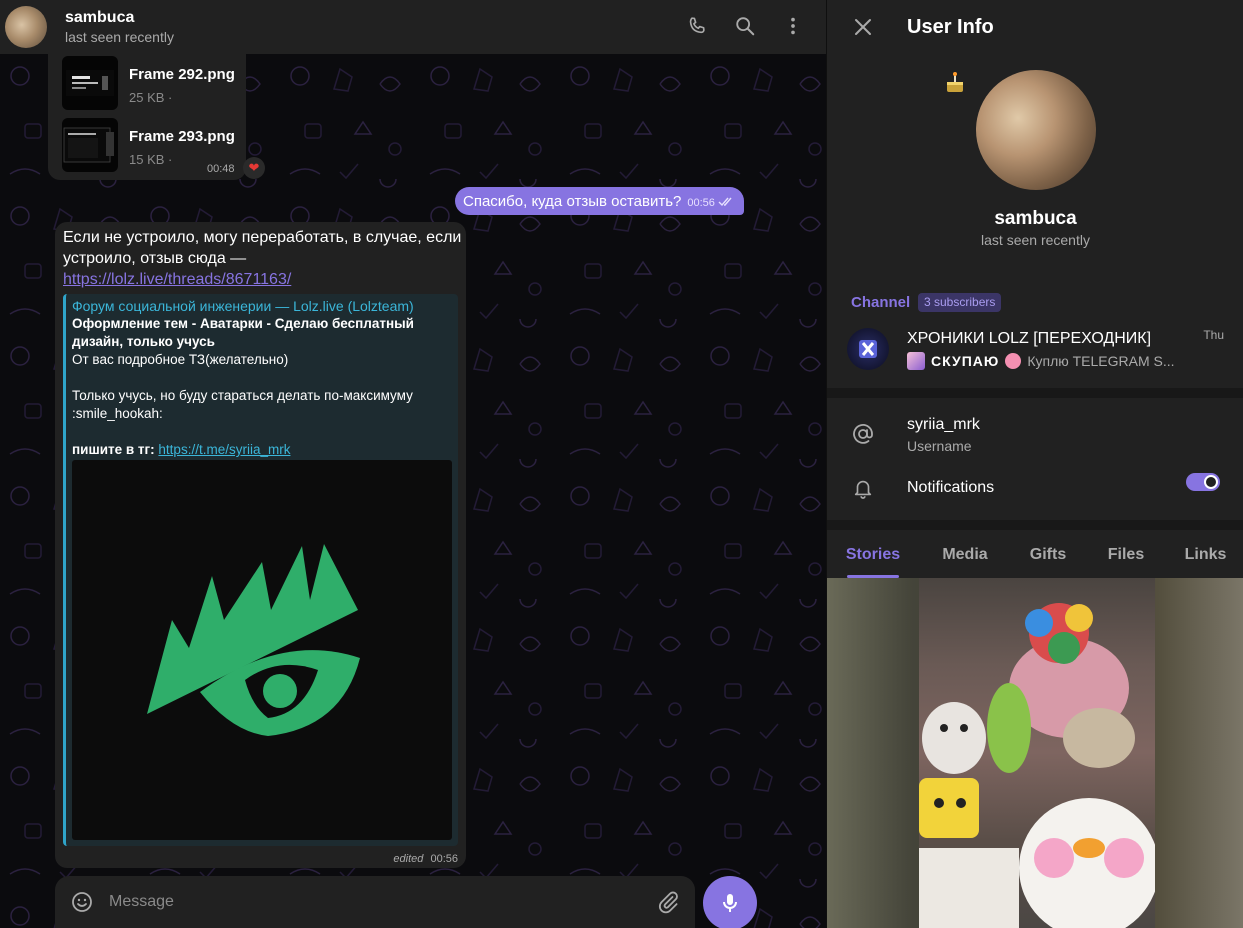  I want to click on green-eye-crown-logo-icon, so click(253, 640).